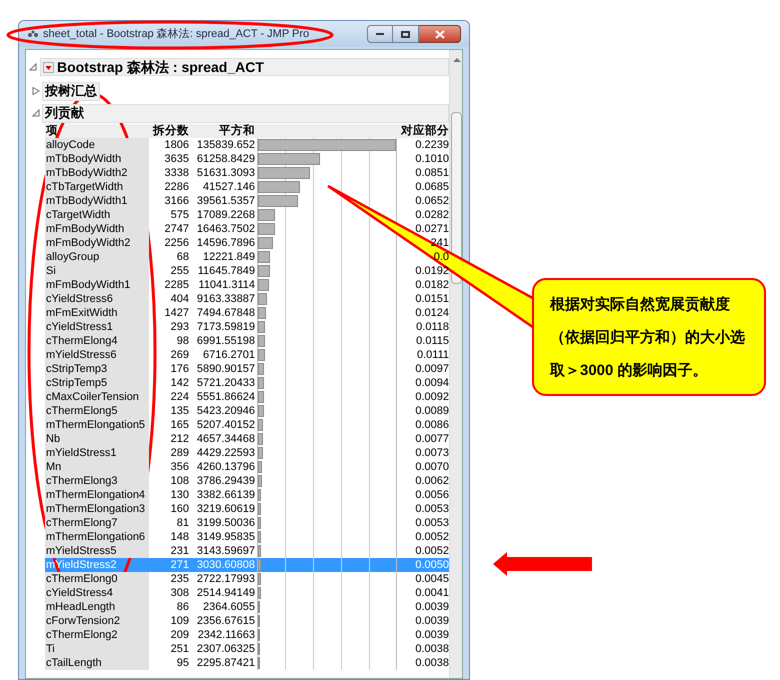  I want to click on scroll-up-icon, so click(457, 60).